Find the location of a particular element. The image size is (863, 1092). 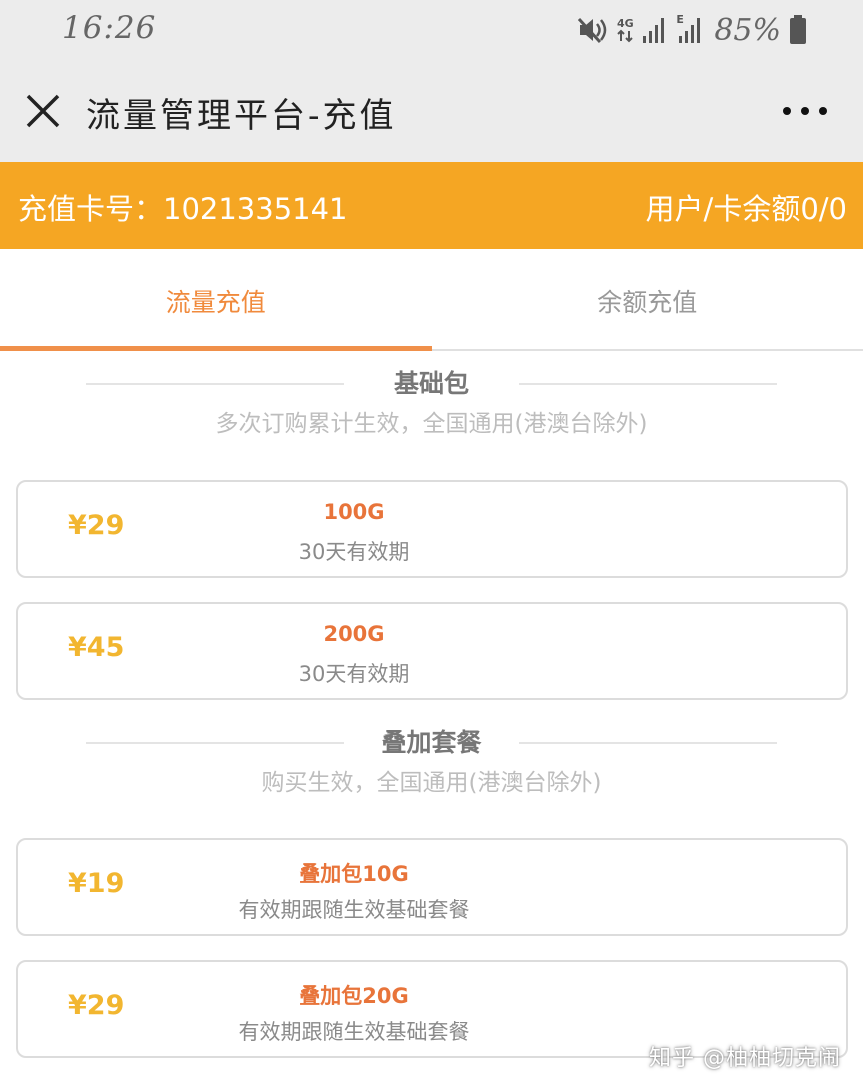

section-subtitle: 多次订购累计生效，全国通用(港澳台除外) is located at coordinates (431, 424).